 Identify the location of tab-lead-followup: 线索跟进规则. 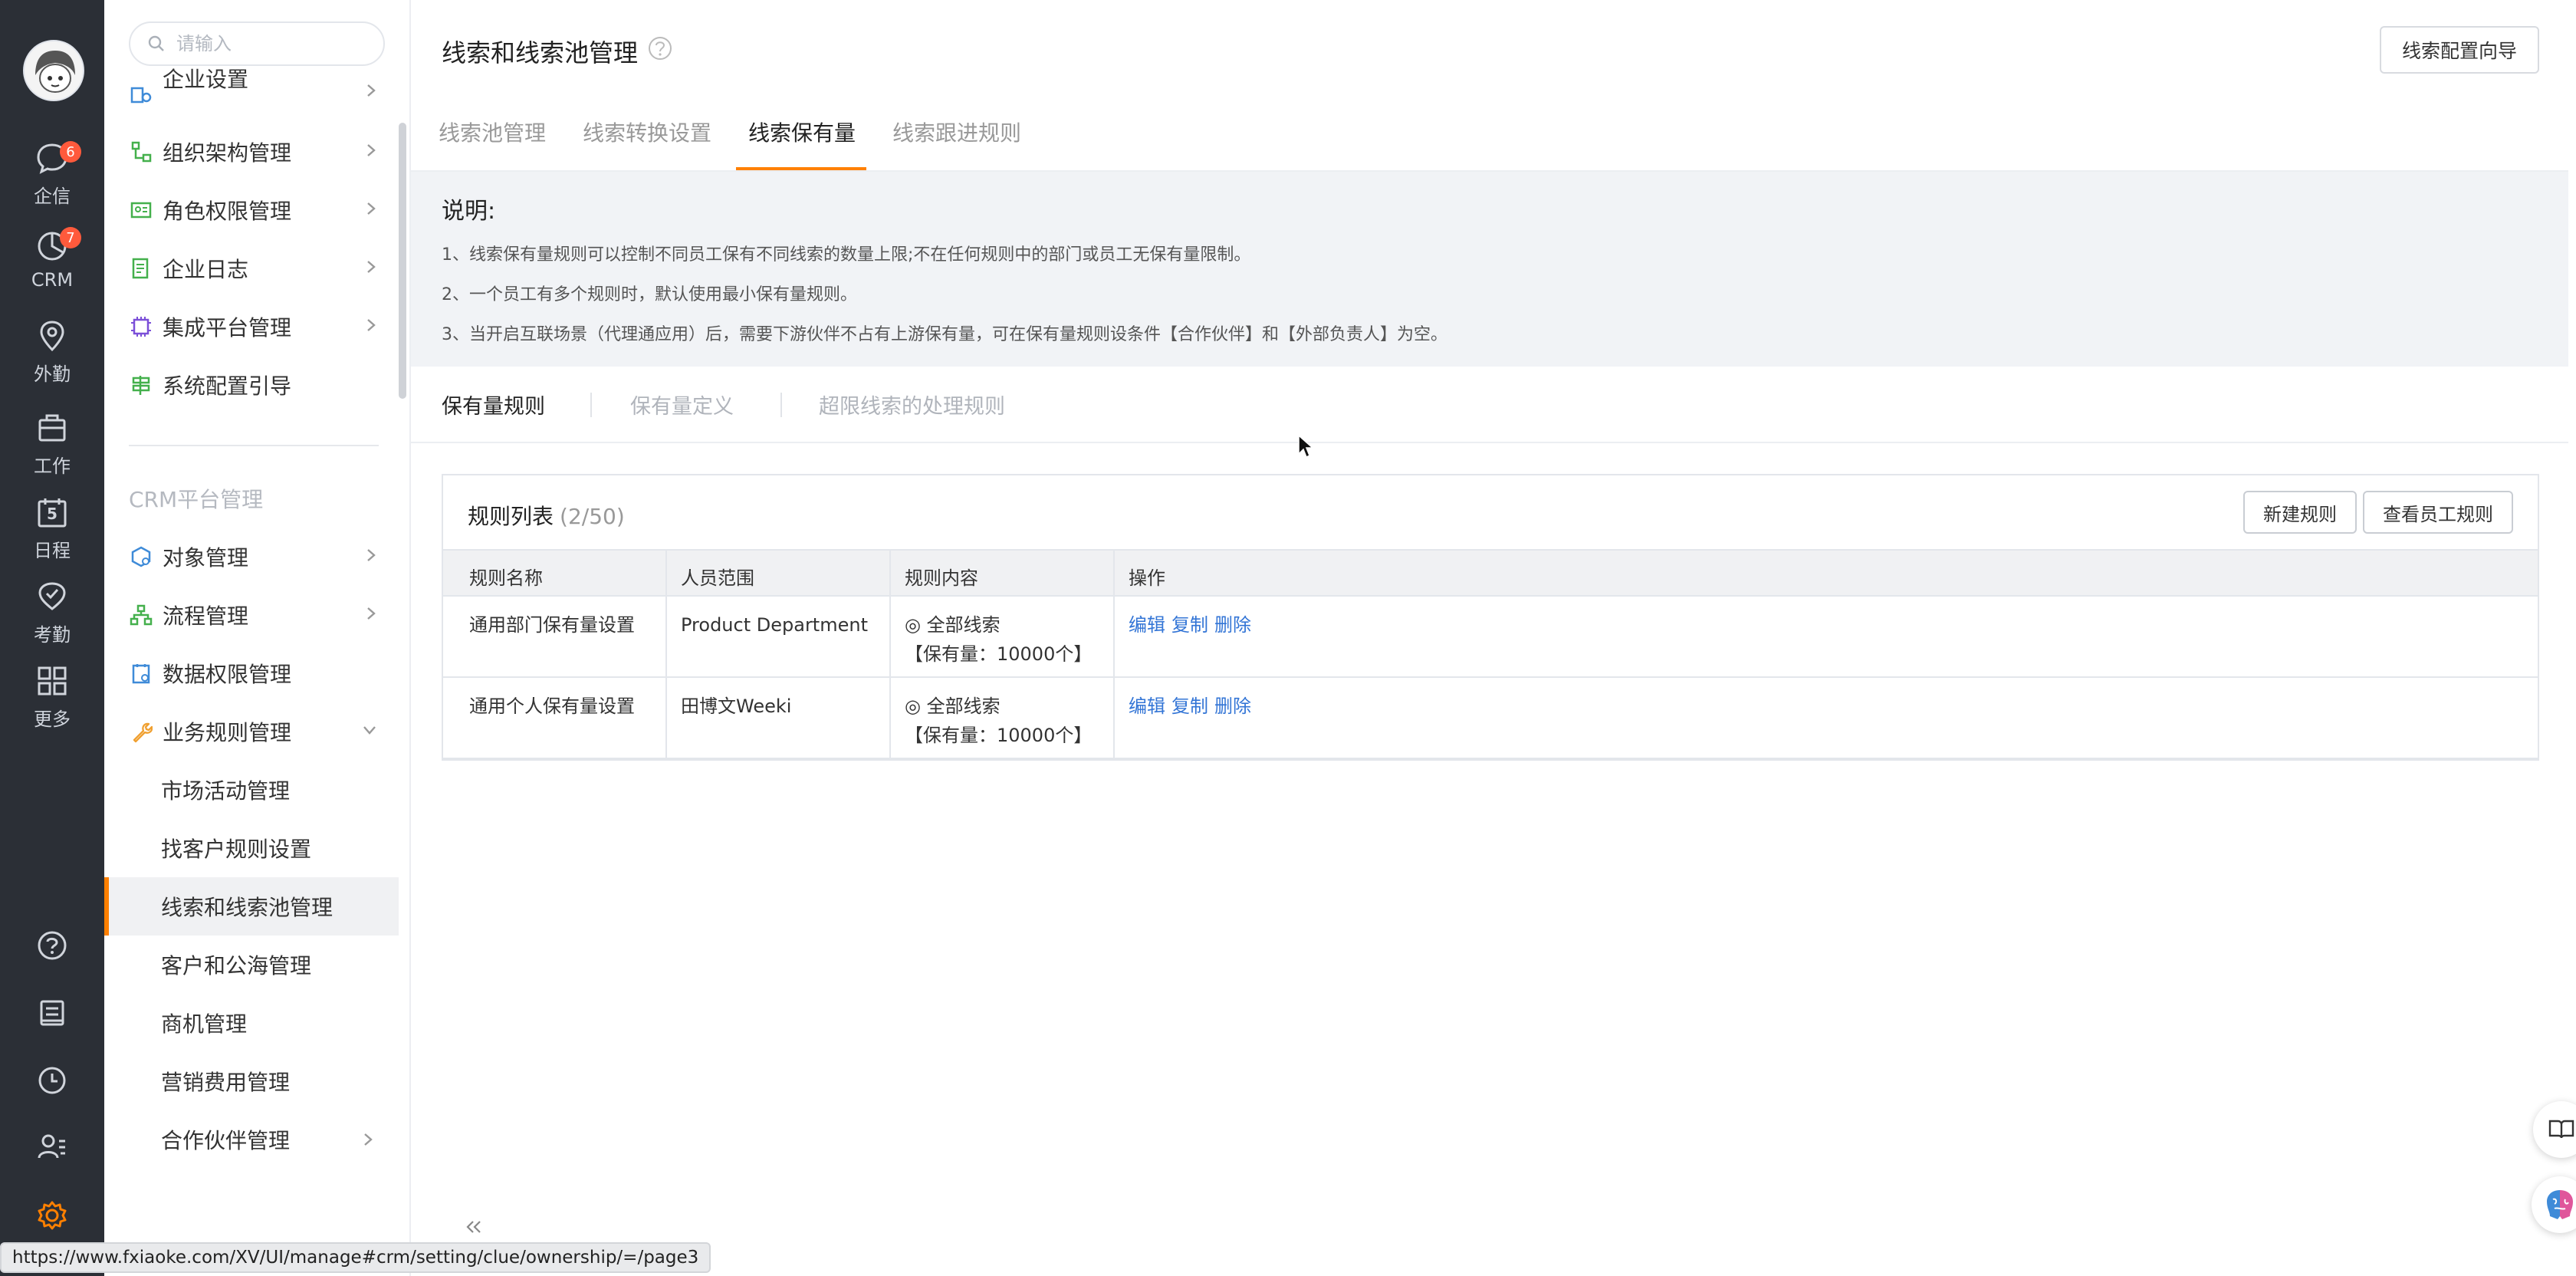
(957, 132).